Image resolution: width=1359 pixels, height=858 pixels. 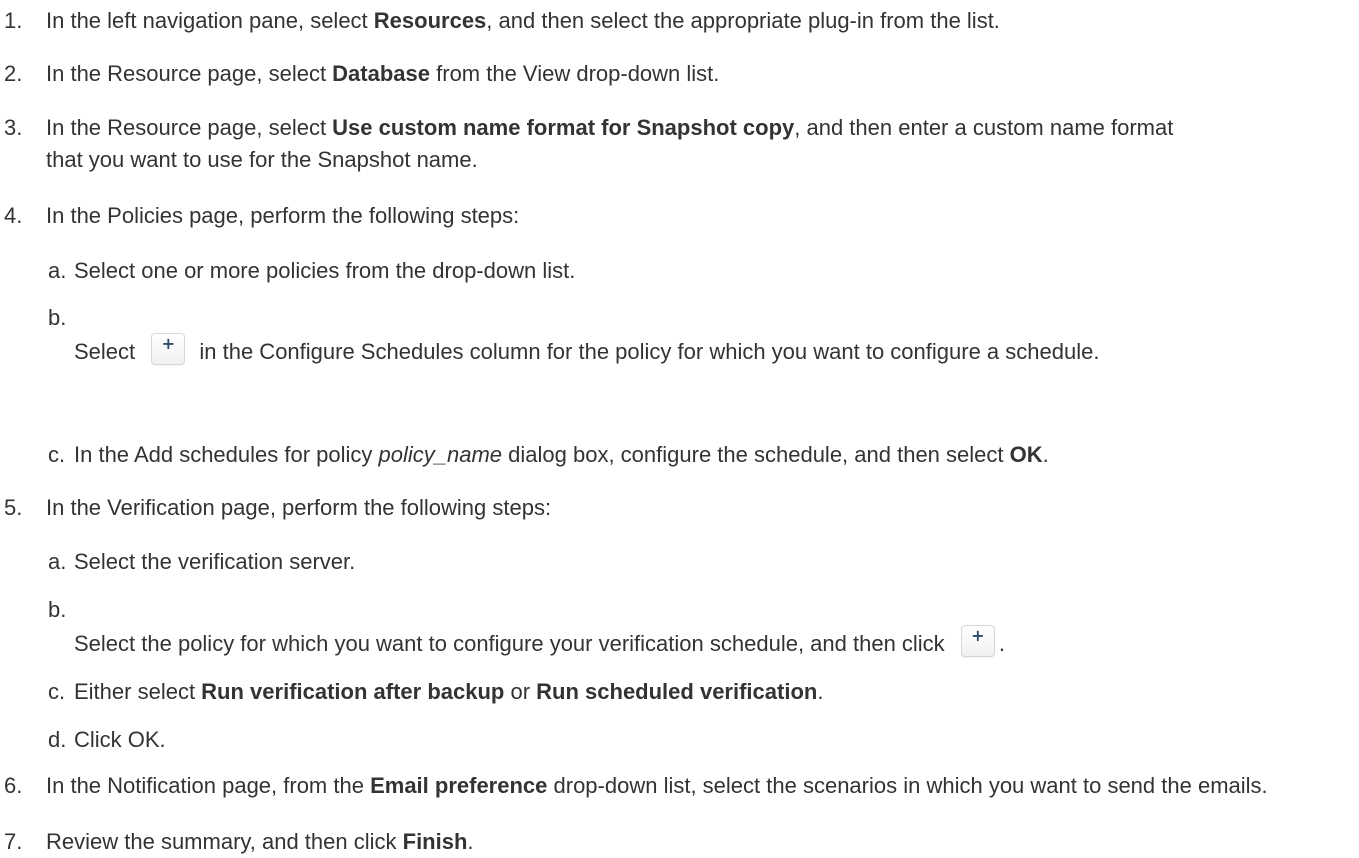 I want to click on step-text-part: In the Notification page, from the, so click(x=208, y=785).